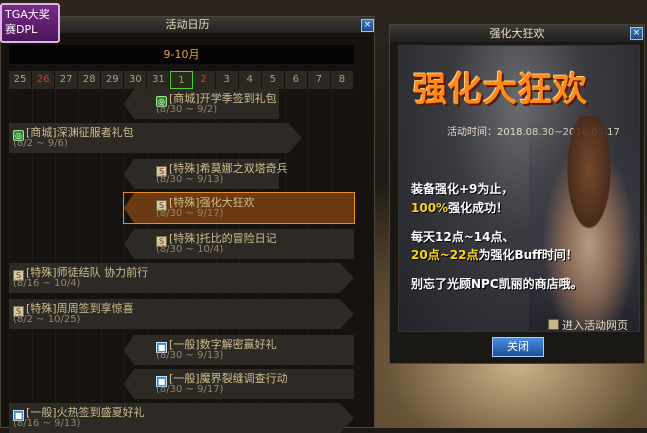 This screenshot has height=433, width=647. What do you see at coordinates (239, 244) in the screenshot?
I see `event-bar: S [特殊]托比的冒险日记 (8/30 ~ 10/4)` at bounding box center [239, 244].